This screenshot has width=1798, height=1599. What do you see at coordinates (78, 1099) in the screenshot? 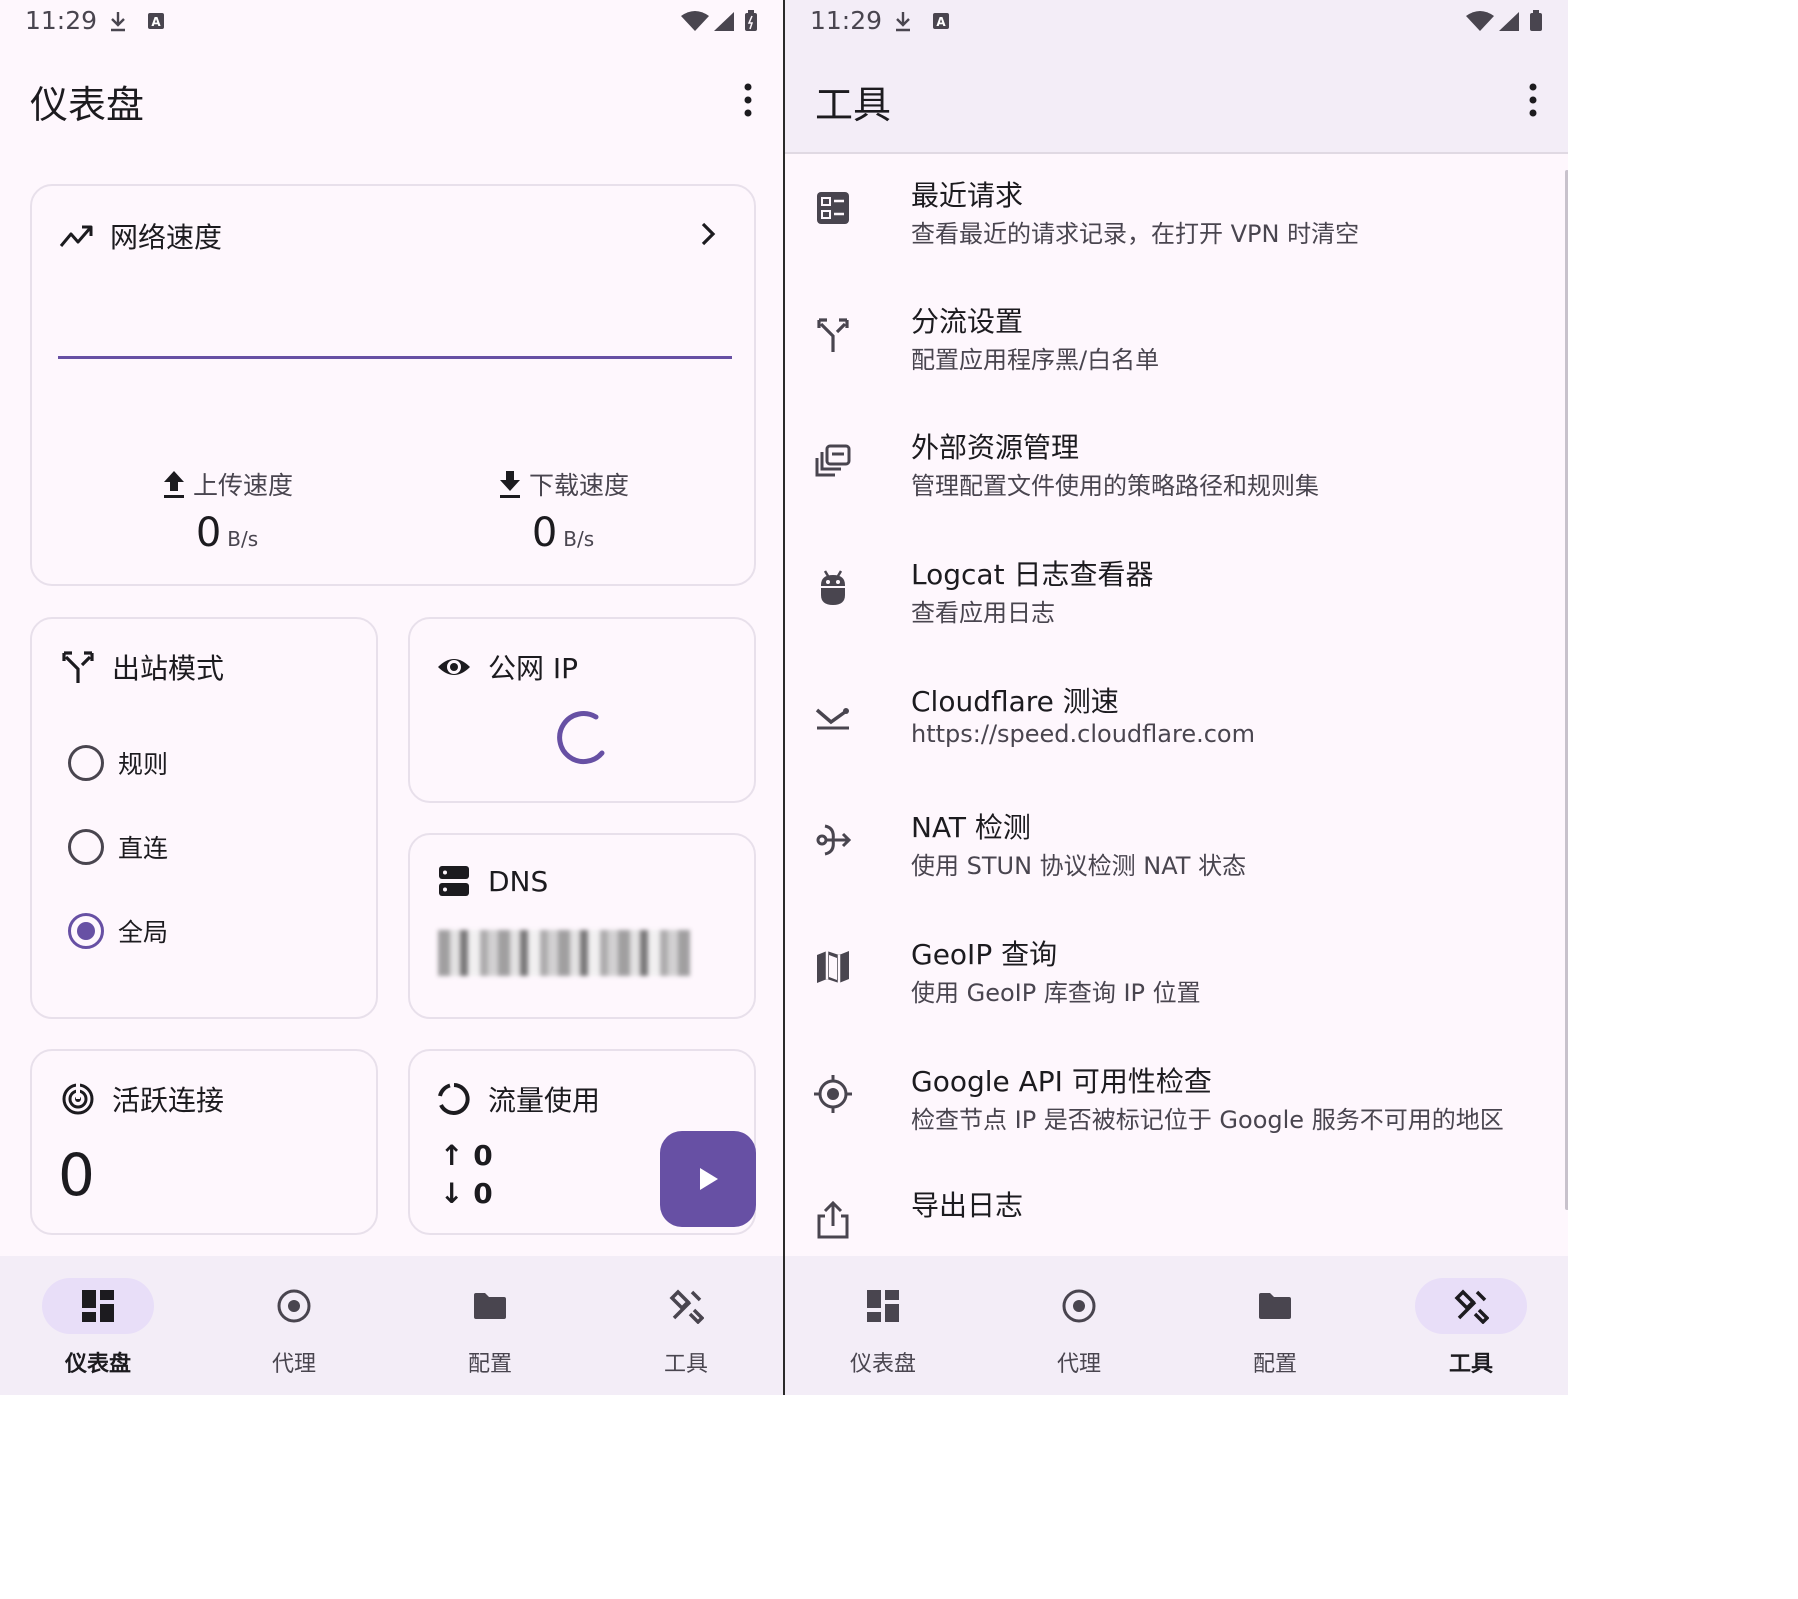
I see `radar-icon` at bounding box center [78, 1099].